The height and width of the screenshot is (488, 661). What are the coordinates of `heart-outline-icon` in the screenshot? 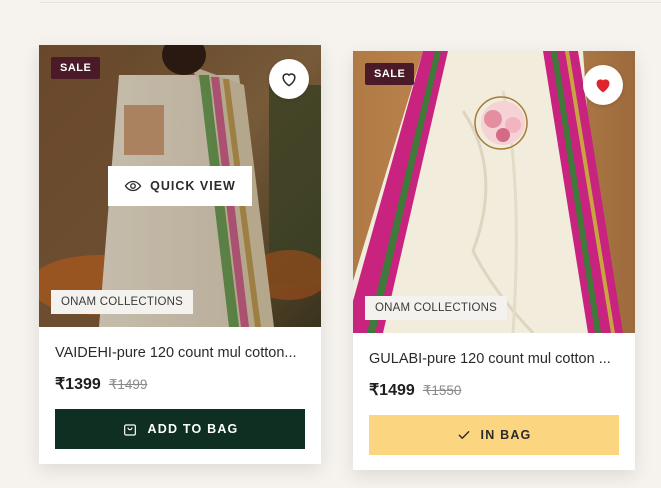 It's located at (289, 80).